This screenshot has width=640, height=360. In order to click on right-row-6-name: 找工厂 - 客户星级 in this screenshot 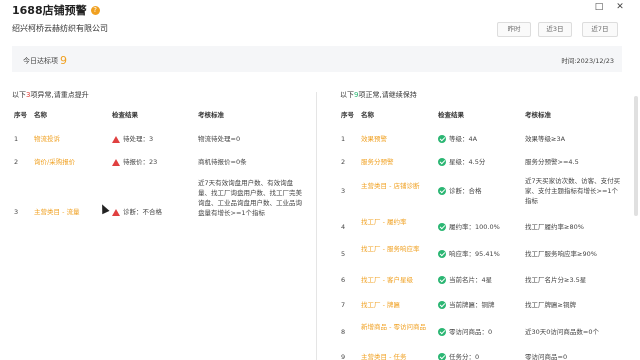, I will do `click(397, 280)`.